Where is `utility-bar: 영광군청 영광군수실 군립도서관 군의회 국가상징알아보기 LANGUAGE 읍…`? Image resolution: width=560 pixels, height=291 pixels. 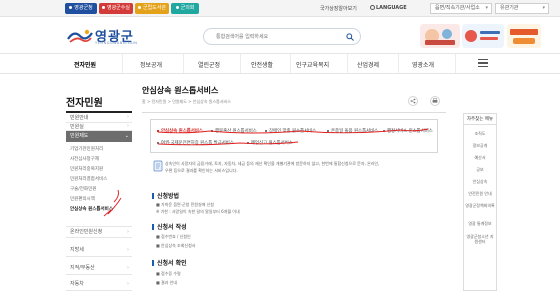
utility-bar: 영광군청 영광군수실 군립도서관 군의회 국가상징알아보기 LANGUAGE 읍… is located at coordinates (280, 8).